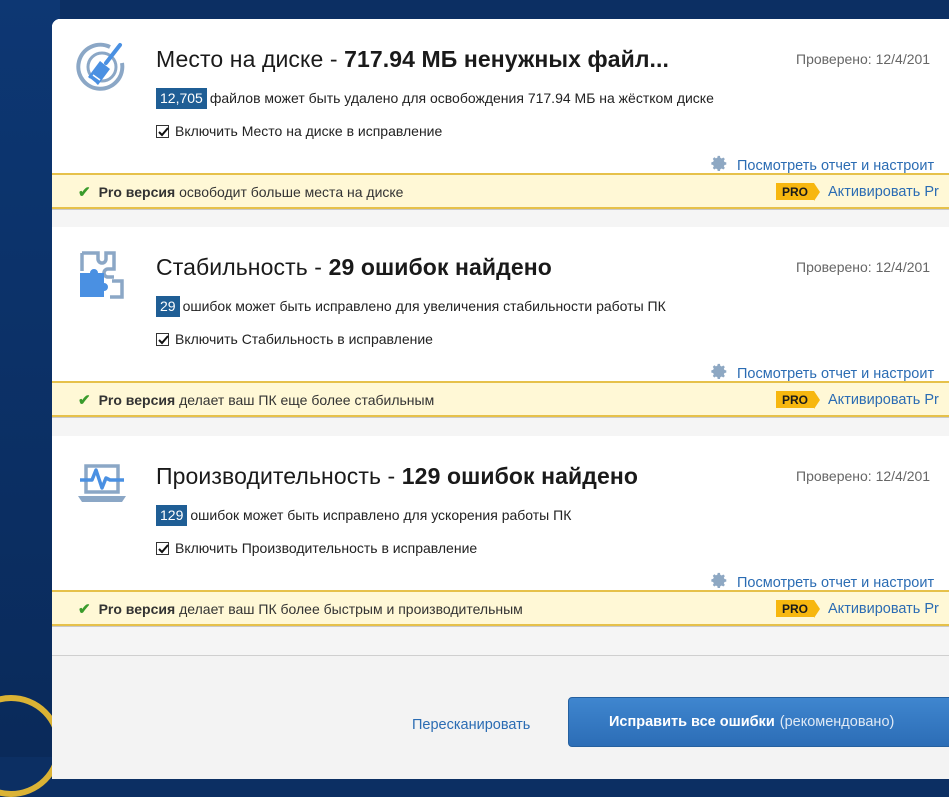 The height and width of the screenshot is (797, 949). I want to click on include-checkbox-row: Включить Место на диске в исправление, so click(299, 131).